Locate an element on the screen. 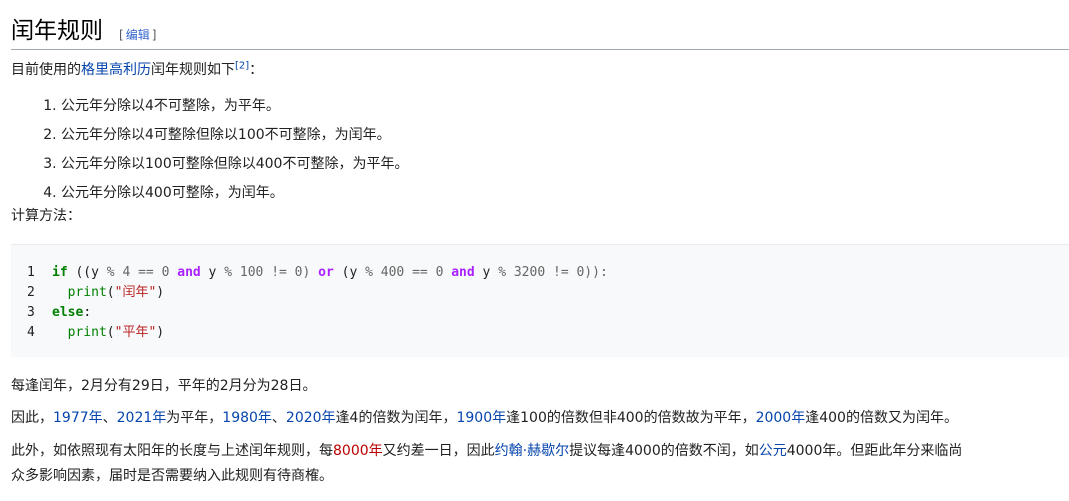  intro-paragraph: 目前使用的格里高利历闰年规则如下[2]： is located at coordinates (137, 70).